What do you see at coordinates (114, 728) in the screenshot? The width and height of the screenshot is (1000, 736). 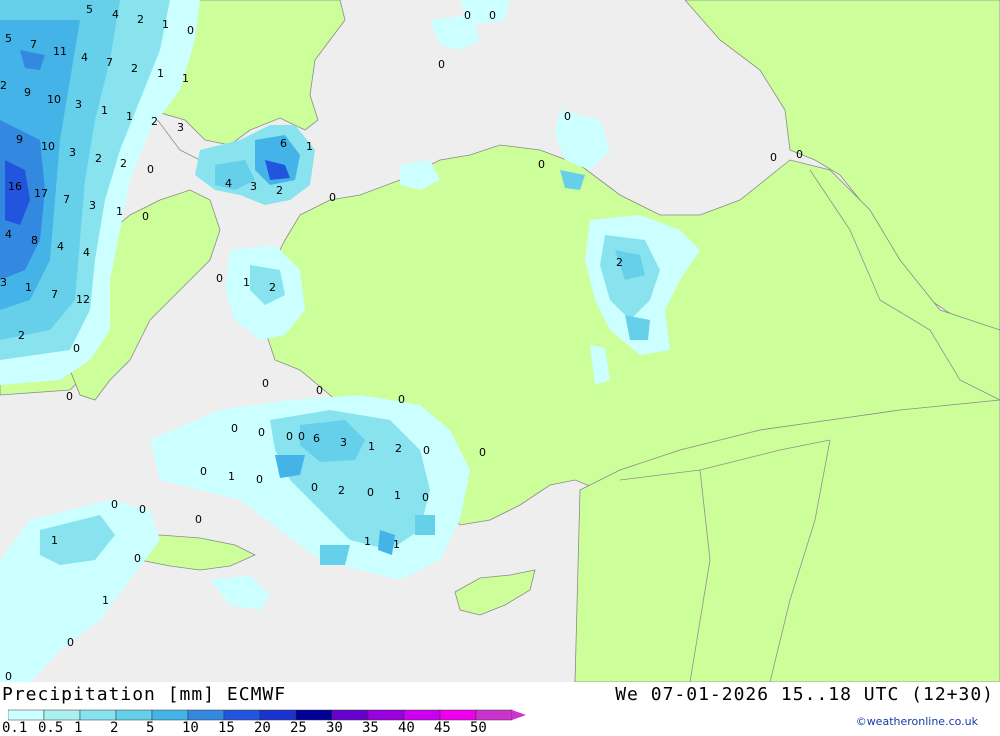 I see `legend-label: 2` at bounding box center [114, 728].